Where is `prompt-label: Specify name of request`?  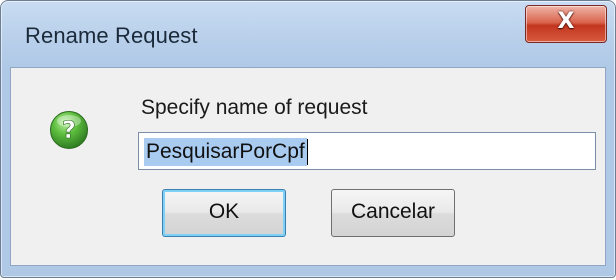
prompt-label: Specify name of request is located at coordinates (254, 107).